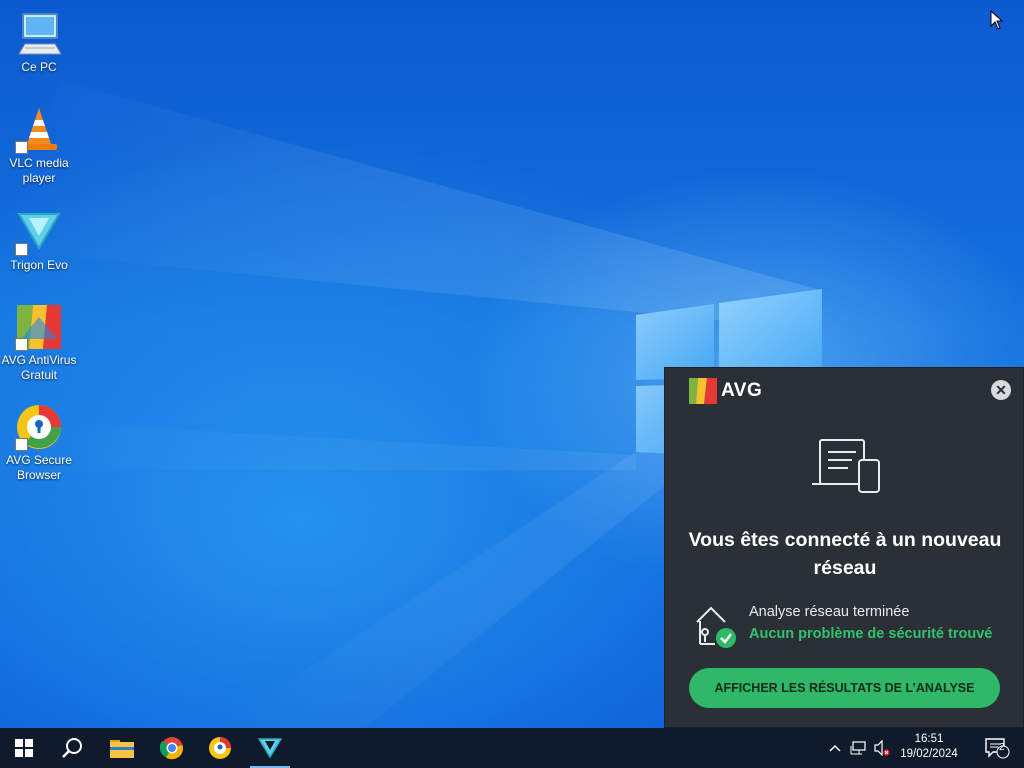 This screenshot has width=1024, height=768. Describe the element at coordinates (716, 627) in the screenshot. I see `network-secure-icon` at that location.